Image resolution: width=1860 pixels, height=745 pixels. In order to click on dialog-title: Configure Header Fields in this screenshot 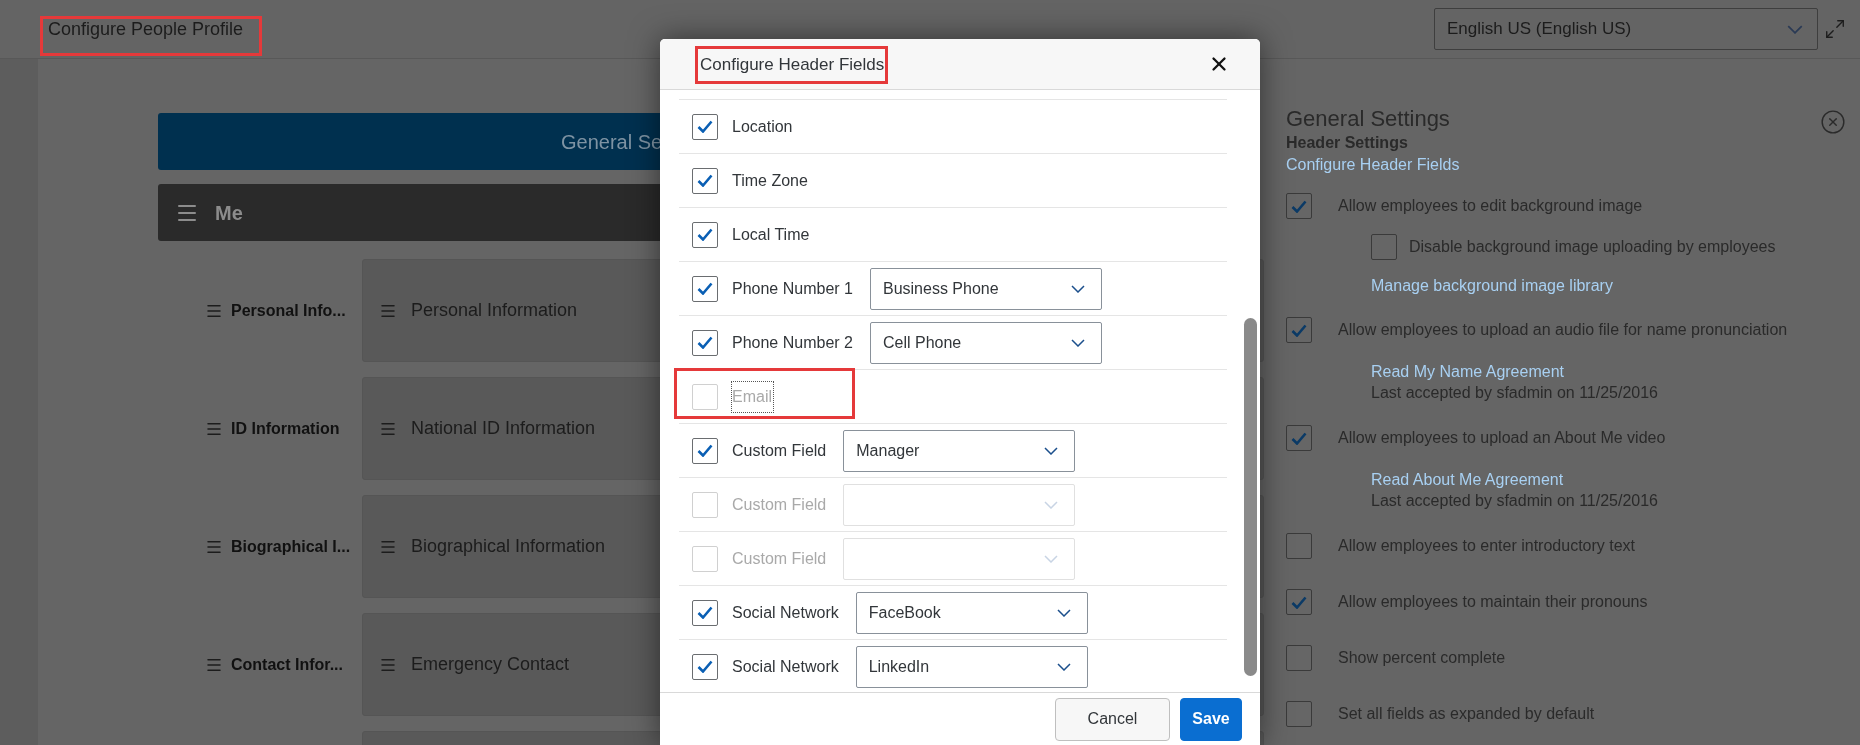, I will do `click(792, 64)`.